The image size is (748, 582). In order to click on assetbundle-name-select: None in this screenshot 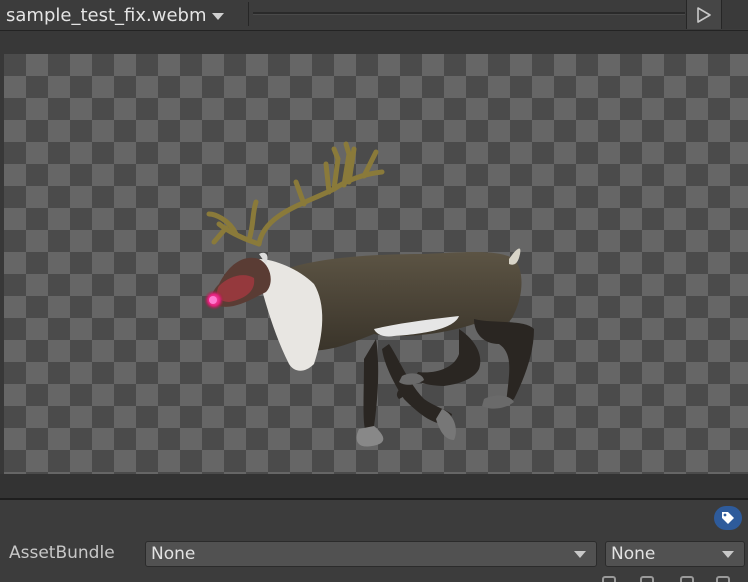, I will do `click(371, 554)`.